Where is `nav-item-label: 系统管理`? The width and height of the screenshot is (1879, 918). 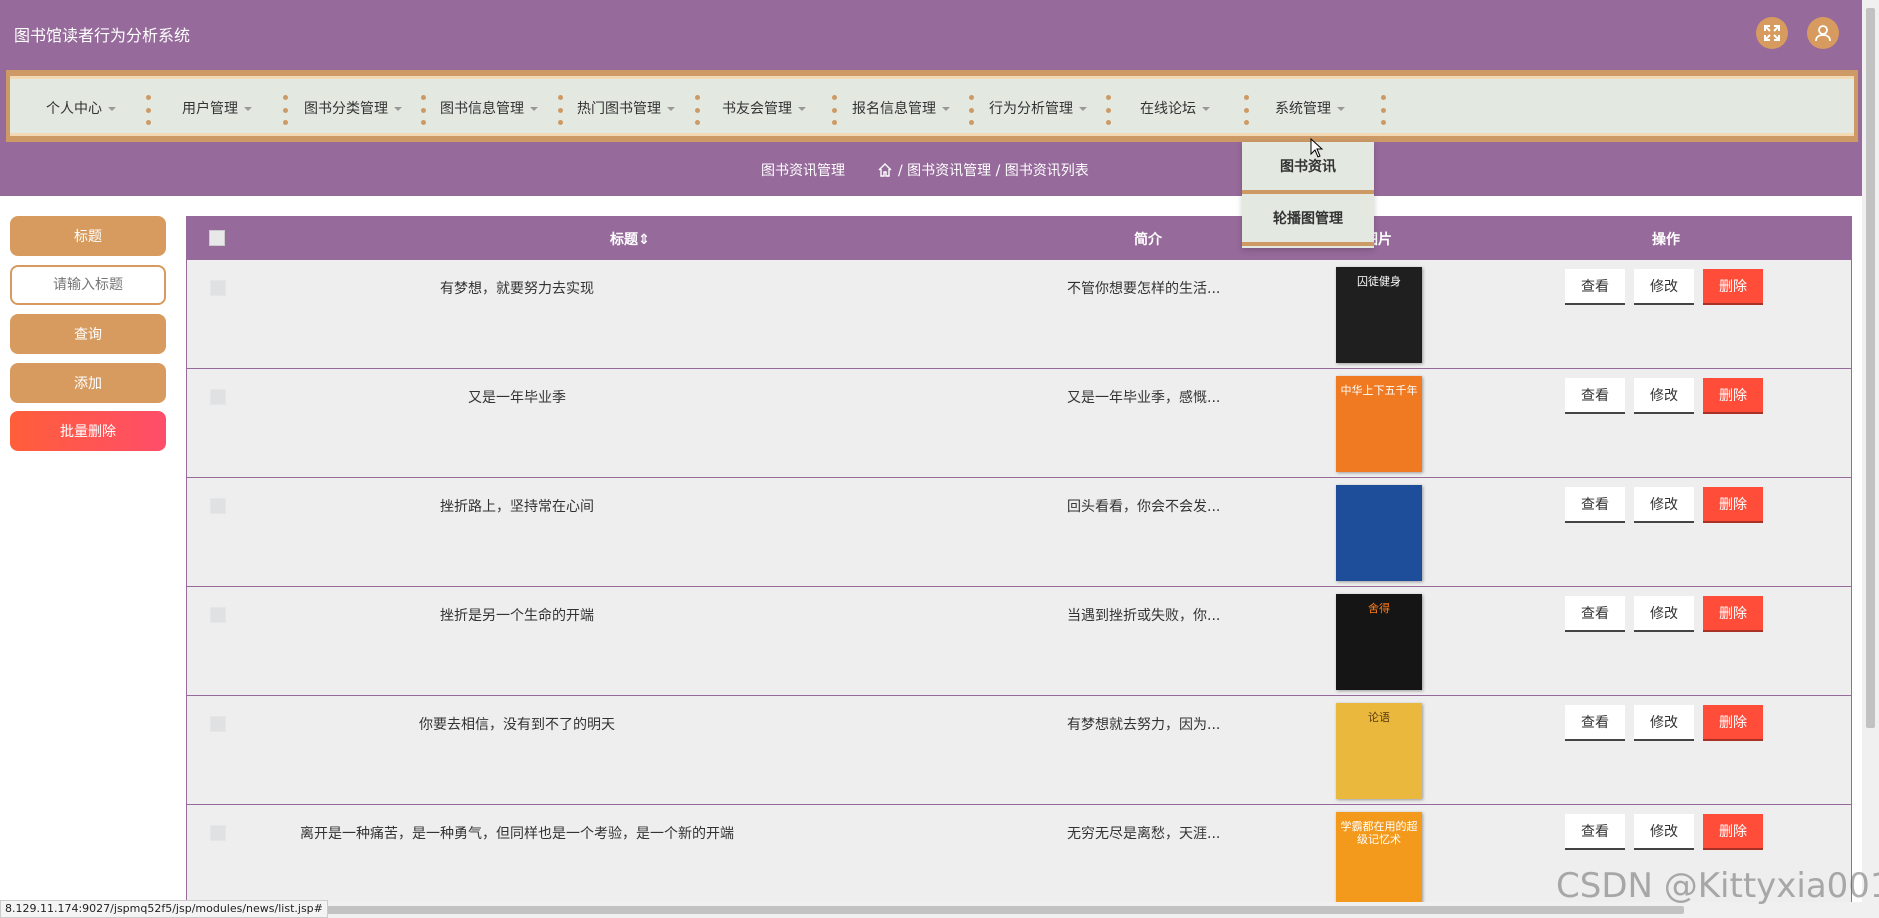 nav-item-label: 系统管理 is located at coordinates (1303, 109).